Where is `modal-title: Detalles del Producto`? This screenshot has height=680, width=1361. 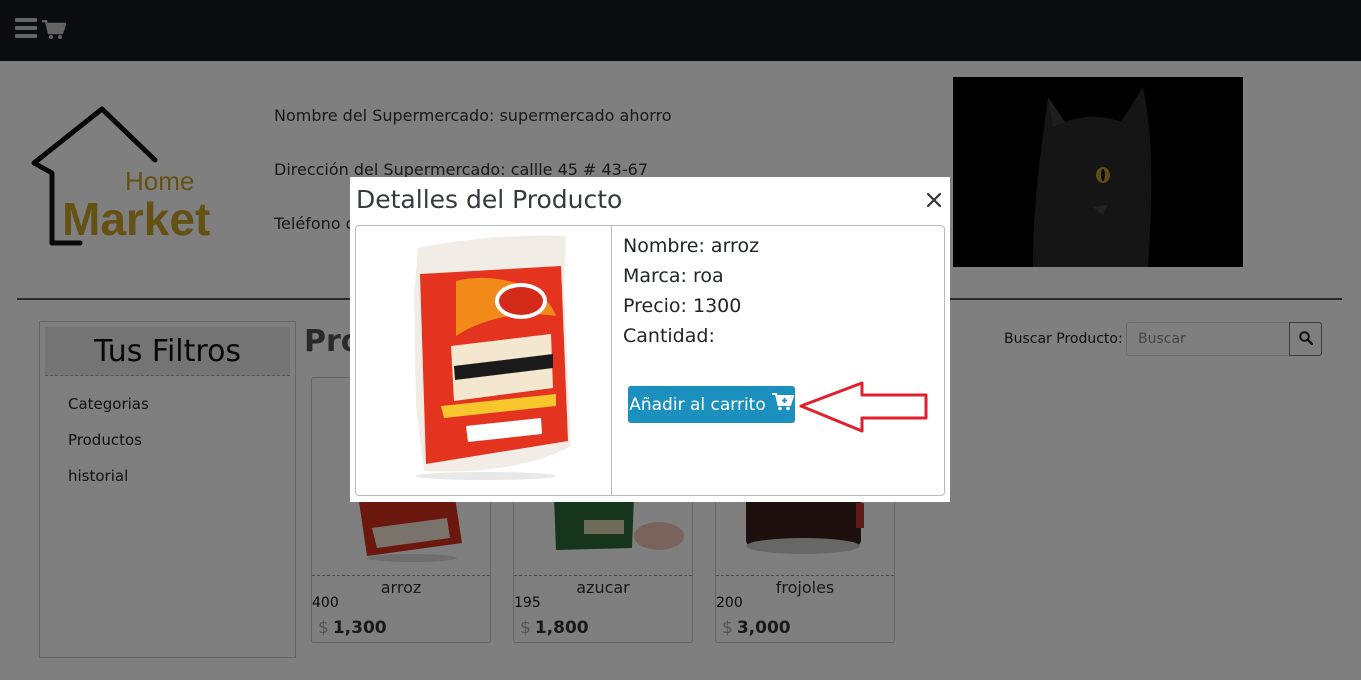 modal-title: Detalles del Producto is located at coordinates (489, 199).